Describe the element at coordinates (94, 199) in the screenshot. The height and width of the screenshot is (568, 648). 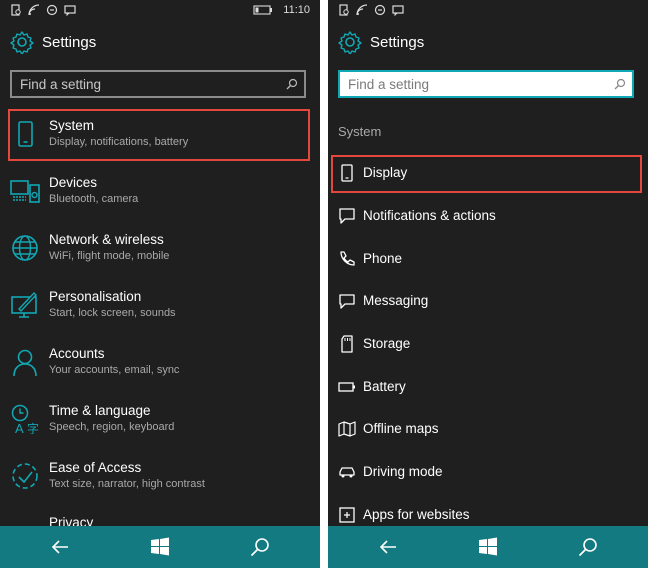
I see `category-description: Bluetooth, camera` at that location.